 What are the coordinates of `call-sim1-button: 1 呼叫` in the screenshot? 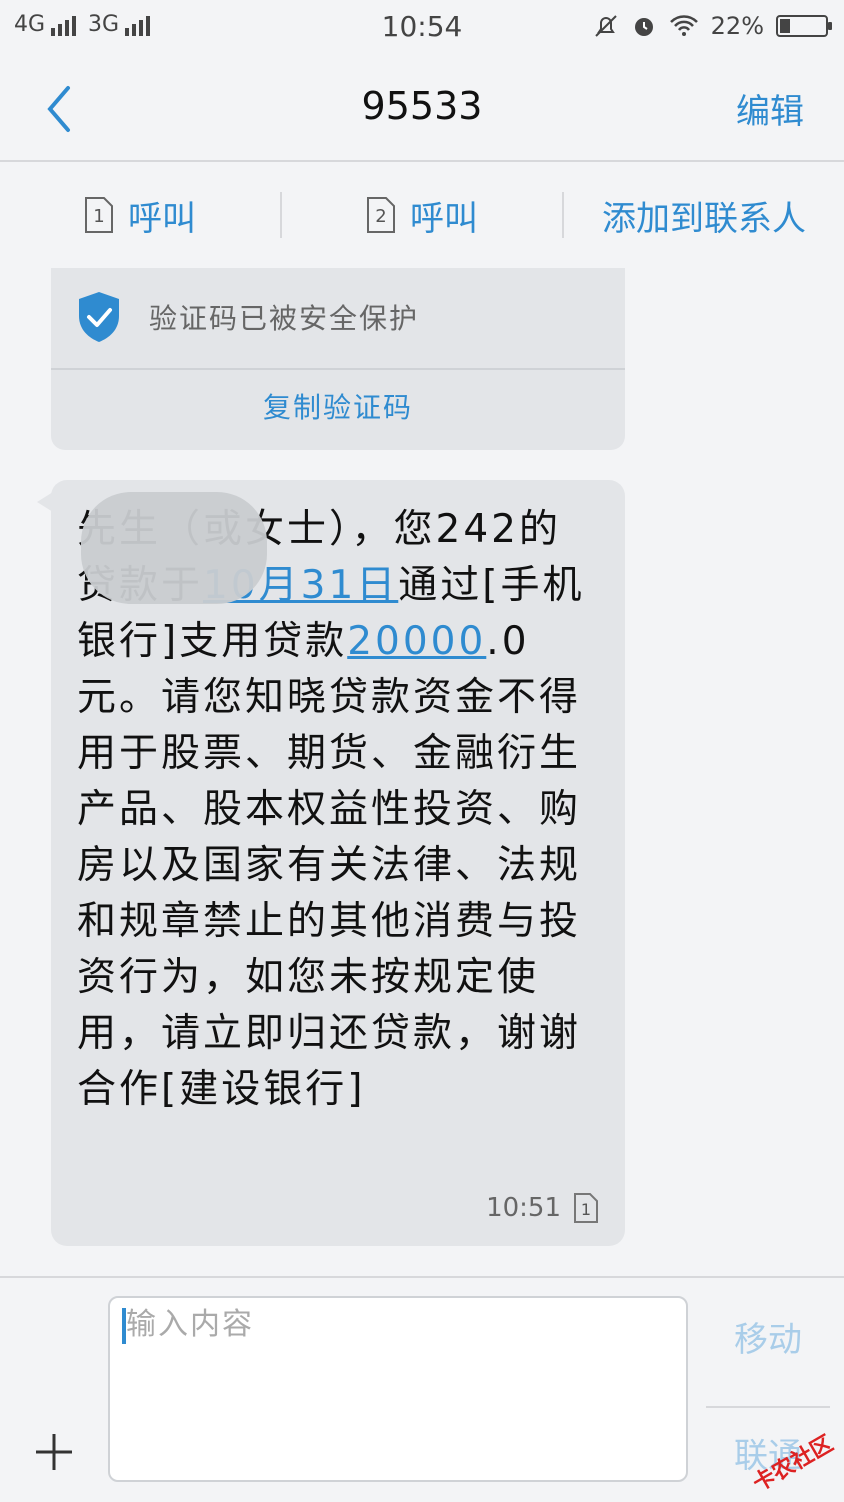 It's located at (140, 215).